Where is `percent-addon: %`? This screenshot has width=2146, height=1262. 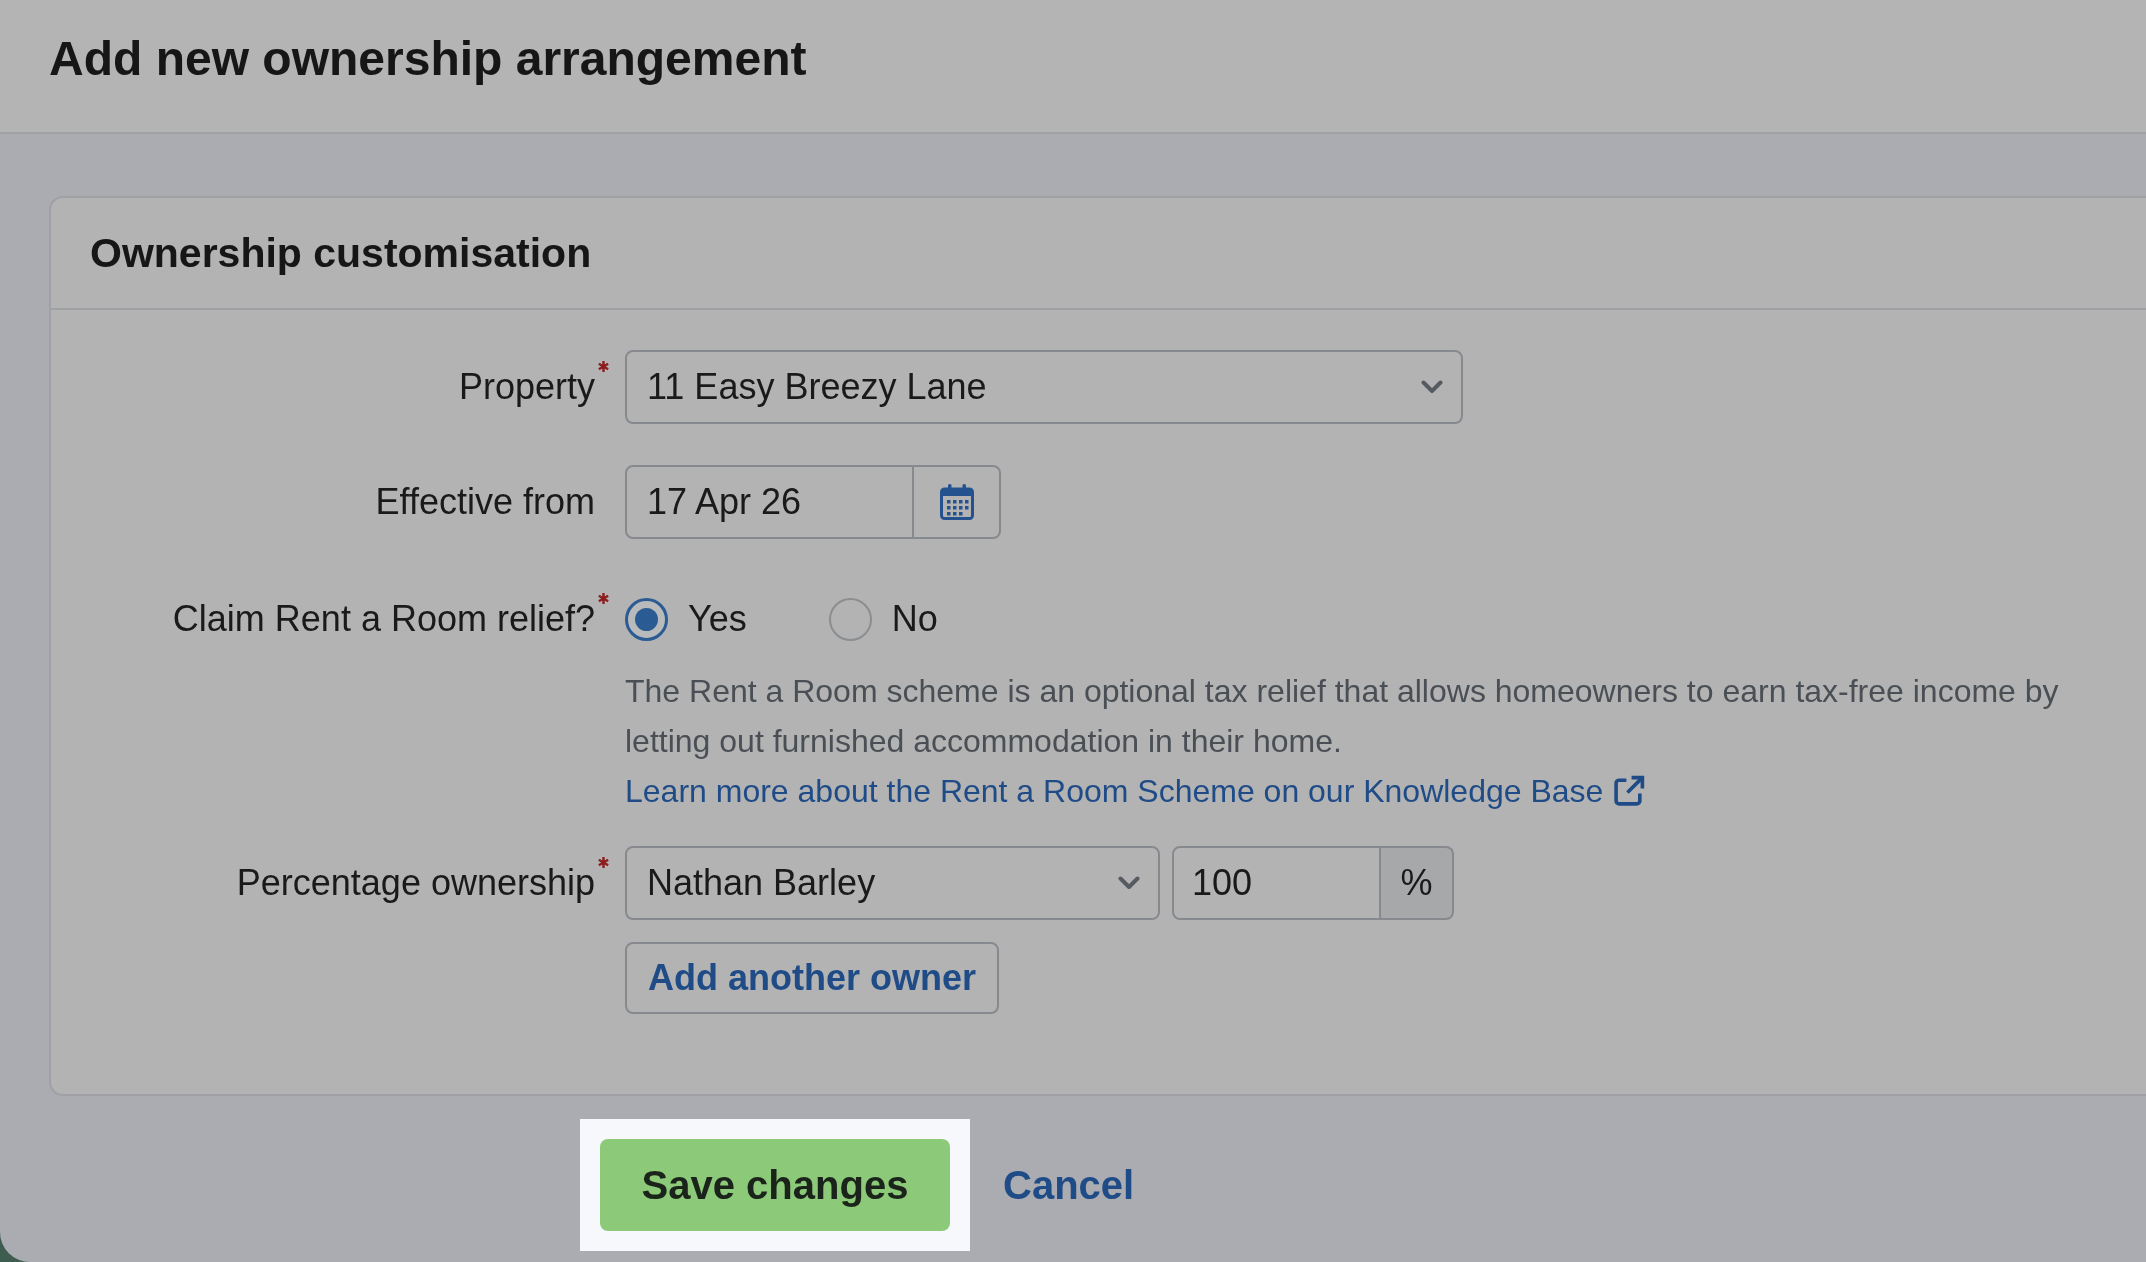
percent-addon: % is located at coordinates (1417, 883).